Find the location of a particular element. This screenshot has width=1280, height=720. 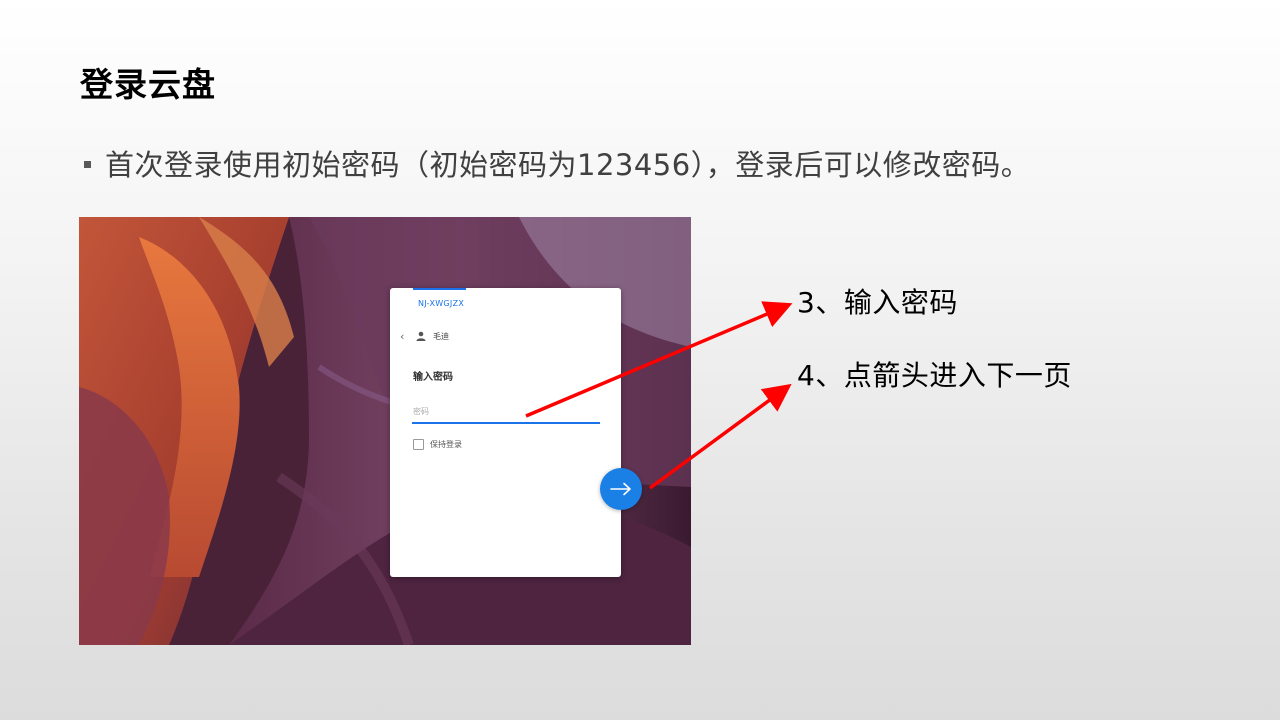

step3-annotation: 3、输入密码 is located at coordinates (877, 302).